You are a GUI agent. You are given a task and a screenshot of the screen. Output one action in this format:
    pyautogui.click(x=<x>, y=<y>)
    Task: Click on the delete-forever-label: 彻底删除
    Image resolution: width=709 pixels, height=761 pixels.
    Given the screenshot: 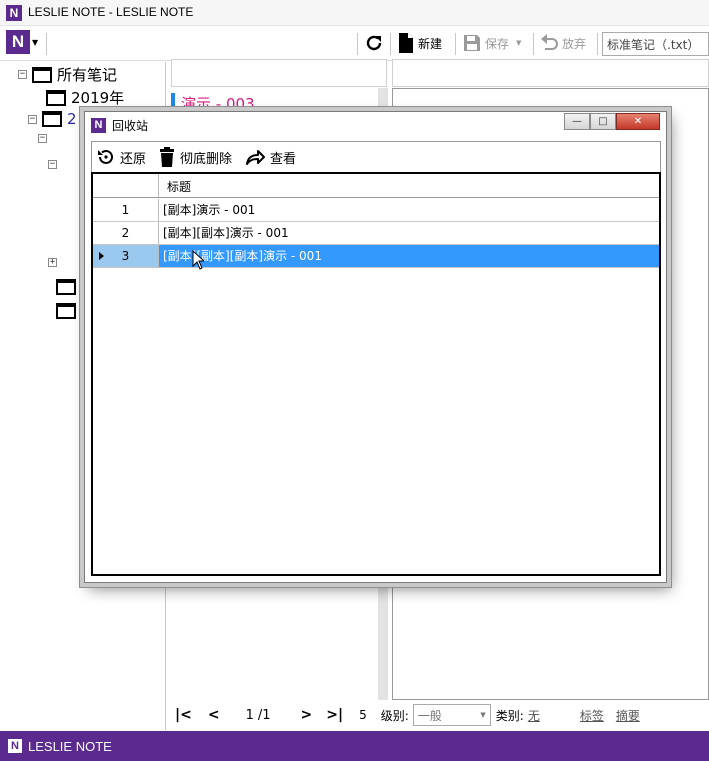 What is the action you would take?
    pyautogui.click(x=206, y=159)
    